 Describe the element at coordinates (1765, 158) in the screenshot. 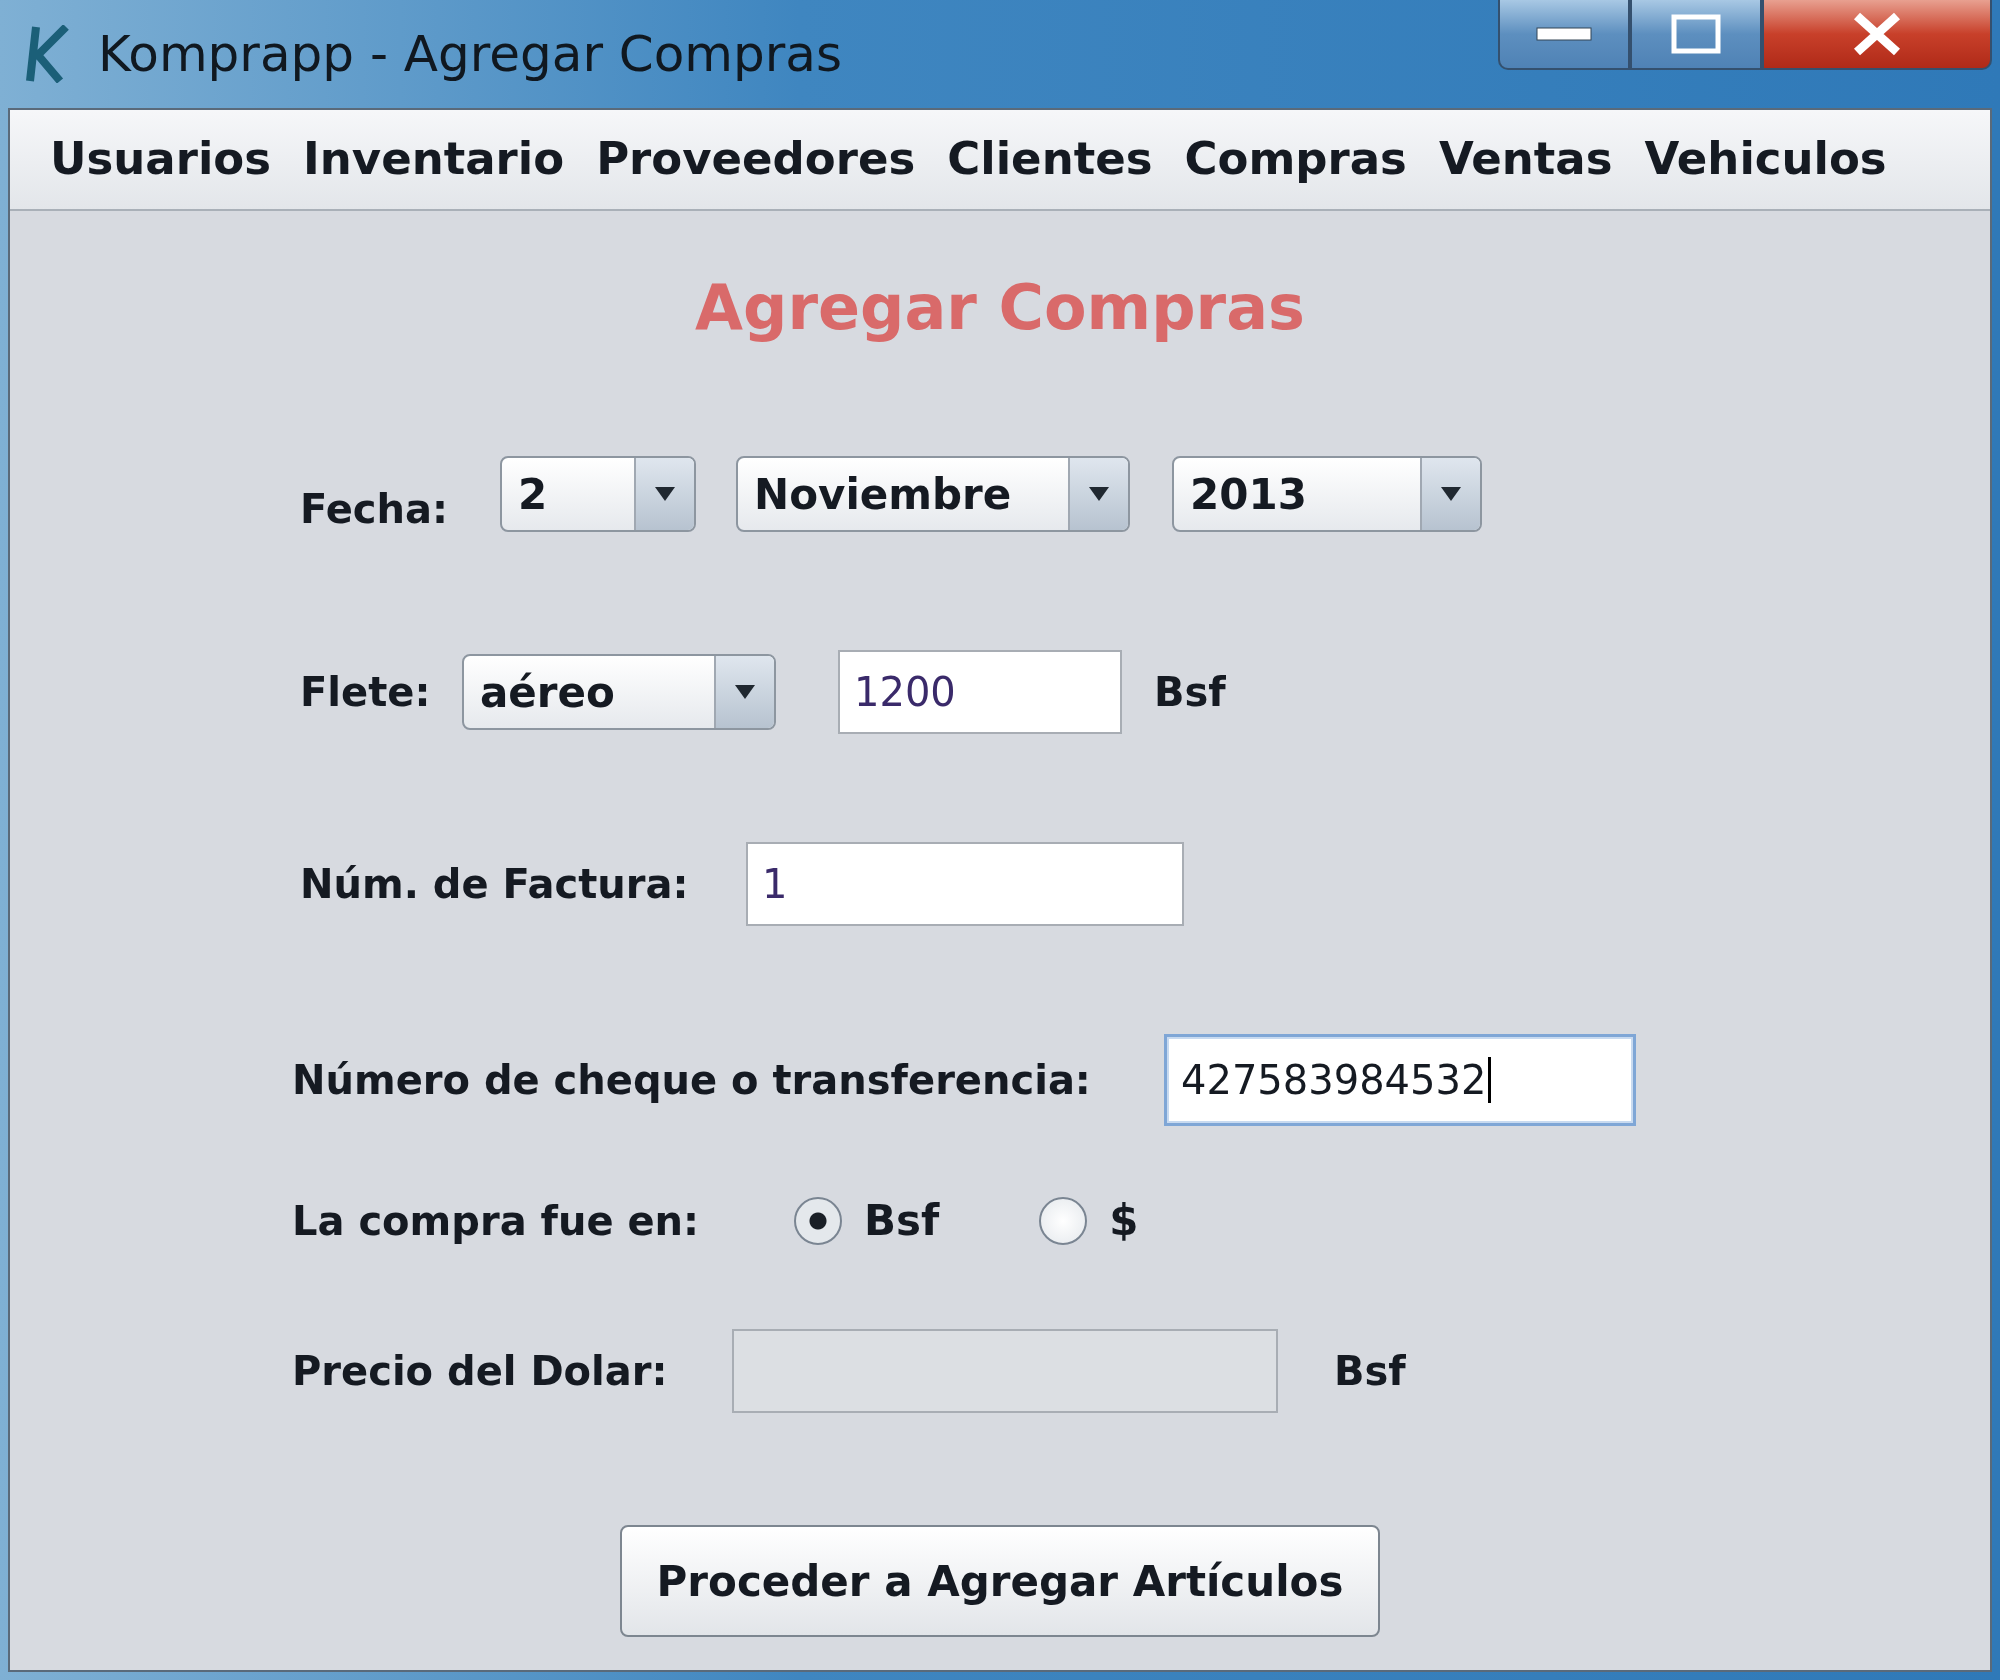

I see `menu-item: Vehiculos` at that location.